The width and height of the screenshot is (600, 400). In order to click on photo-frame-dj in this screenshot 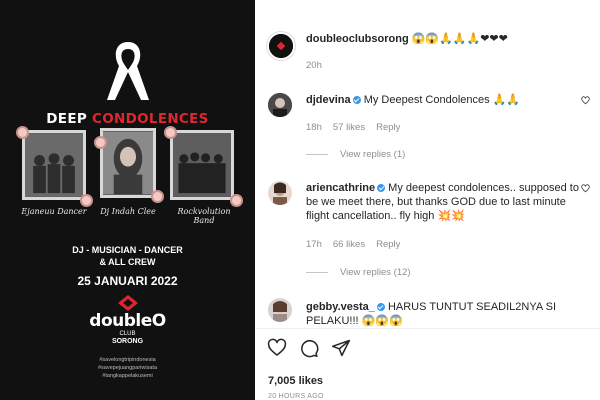, I will do `click(128, 163)`.